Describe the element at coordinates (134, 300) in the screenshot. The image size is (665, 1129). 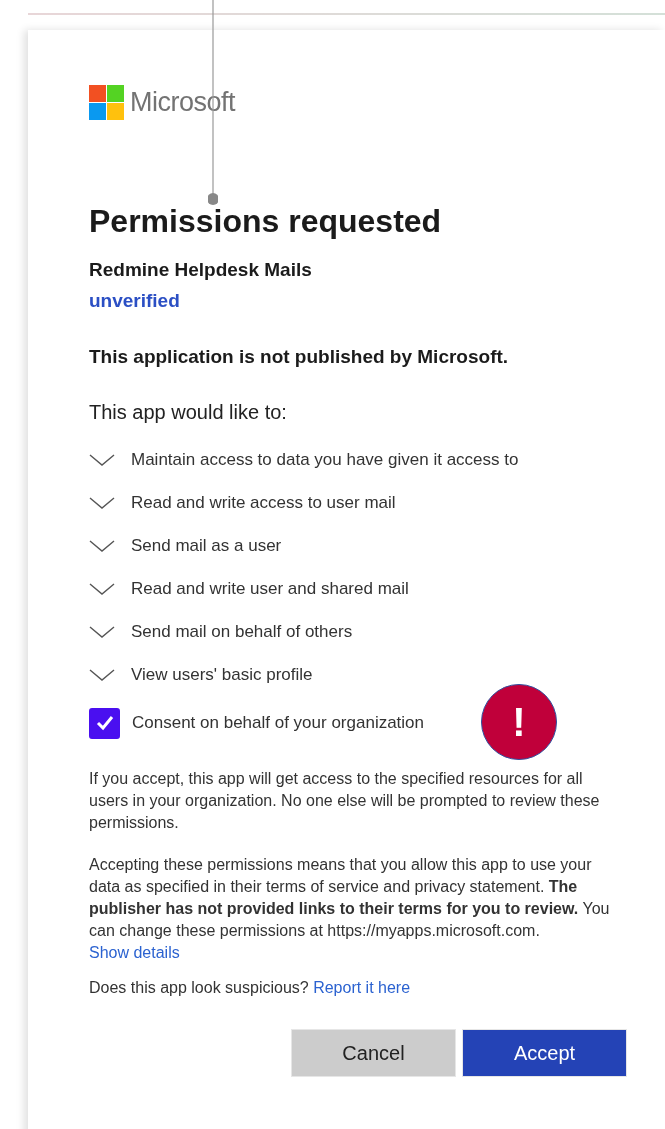
I see `verification-status-link: unverified` at that location.